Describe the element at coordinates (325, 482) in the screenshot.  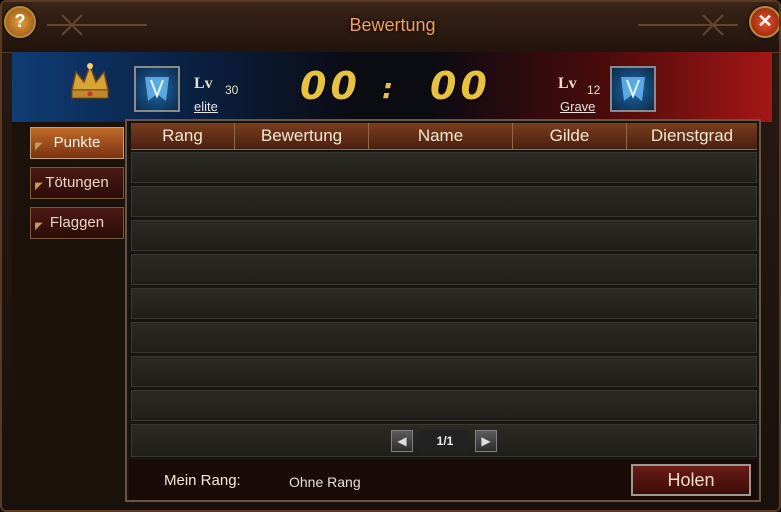
I see `my-rank-value: Ohne Rang` at that location.